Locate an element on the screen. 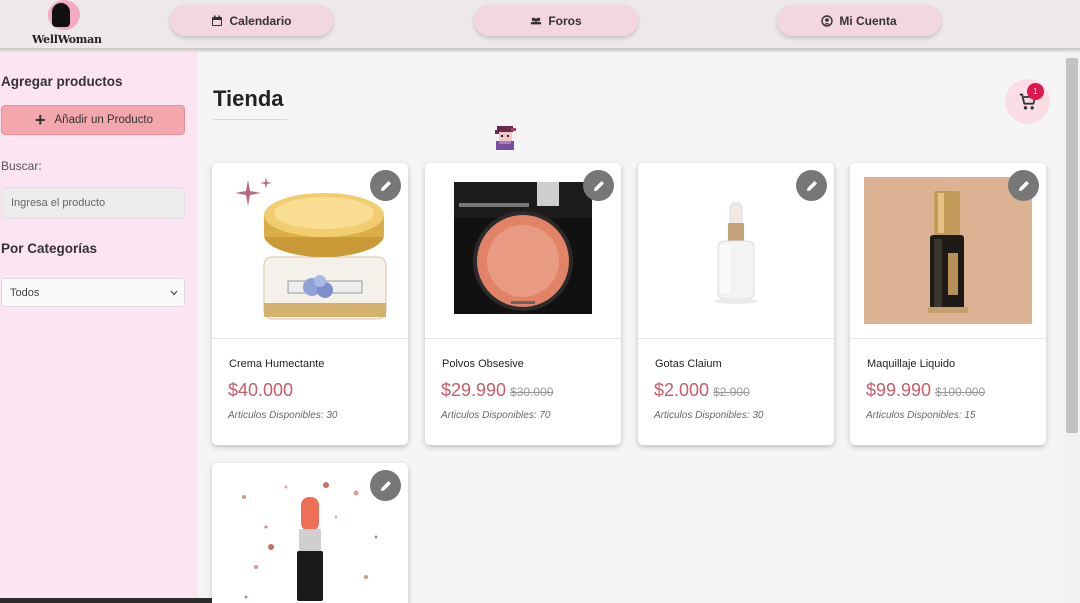 The image size is (1080, 603). top-navbar: WellWoman Calendario Foros Mi Cuenta is located at coordinates (540, 25).